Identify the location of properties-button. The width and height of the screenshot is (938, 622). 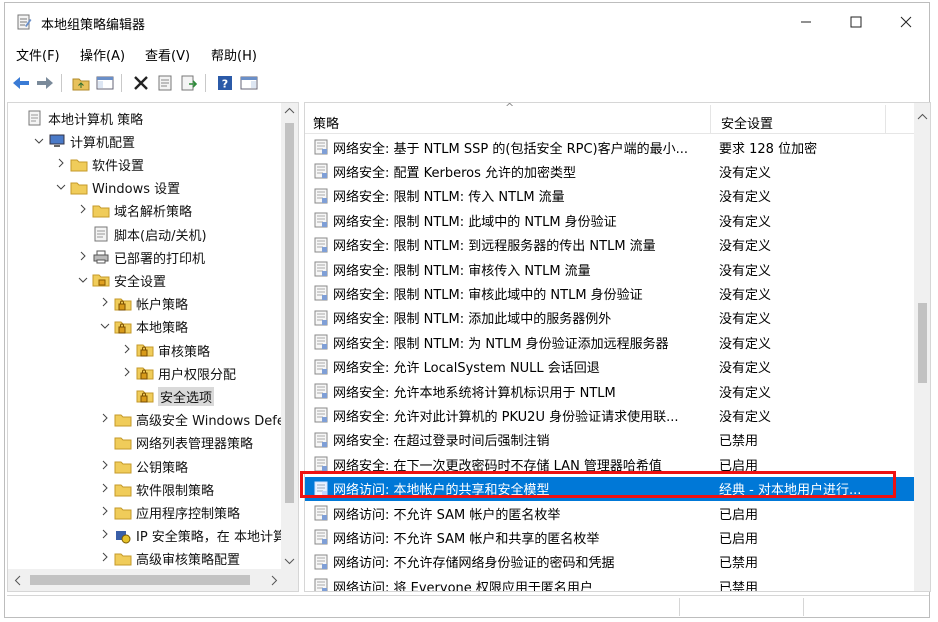
(165, 83).